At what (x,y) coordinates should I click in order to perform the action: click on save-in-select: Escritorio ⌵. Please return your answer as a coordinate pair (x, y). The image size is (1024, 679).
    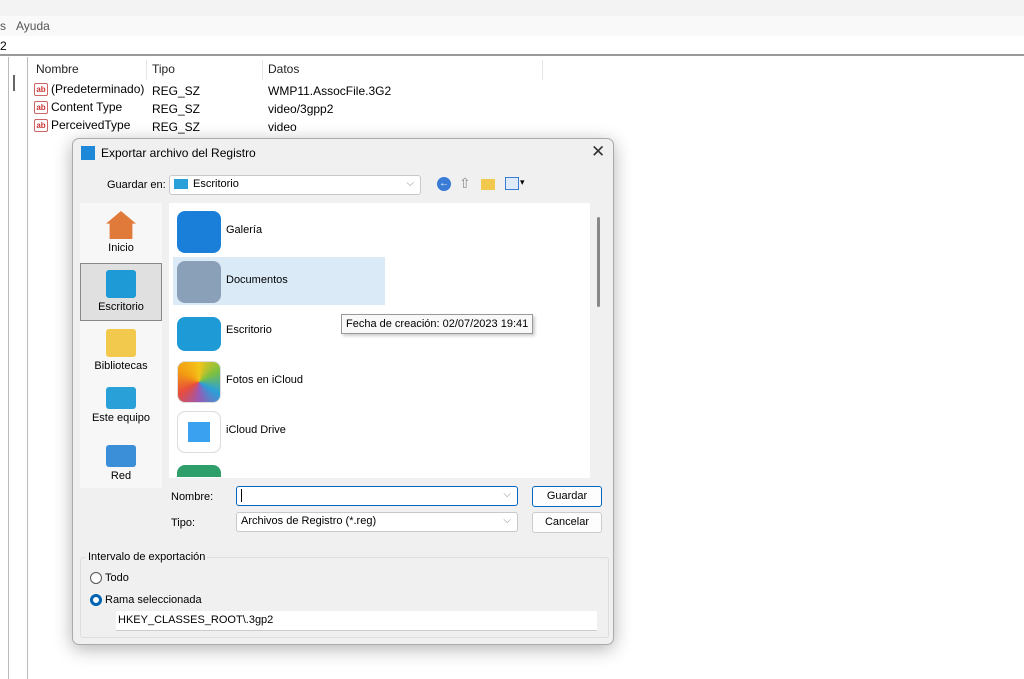
    Looking at the image, I should click on (295, 185).